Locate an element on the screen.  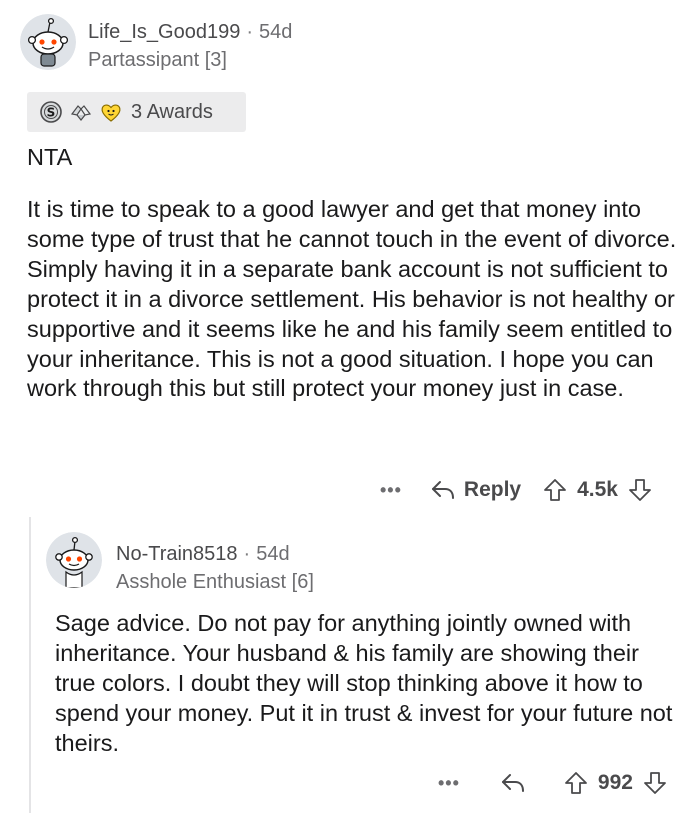
comment-actions: ••• Reply 4.5k is located at coordinates (516, 490).